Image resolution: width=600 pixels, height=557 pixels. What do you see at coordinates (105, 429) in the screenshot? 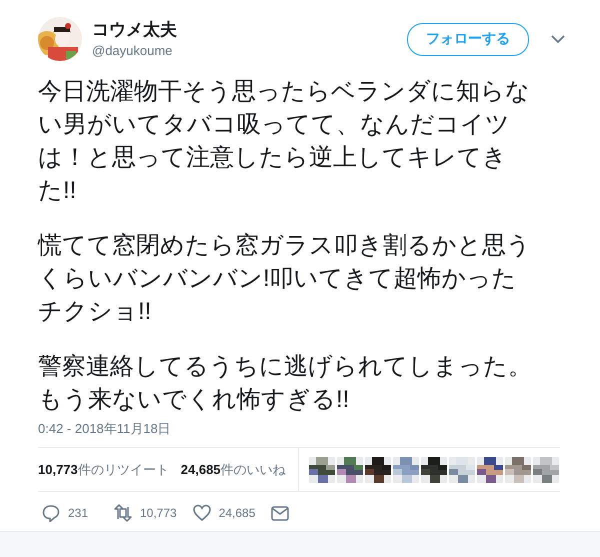
I see `timestamp: 0:42 - 2018年11月18日` at bounding box center [105, 429].